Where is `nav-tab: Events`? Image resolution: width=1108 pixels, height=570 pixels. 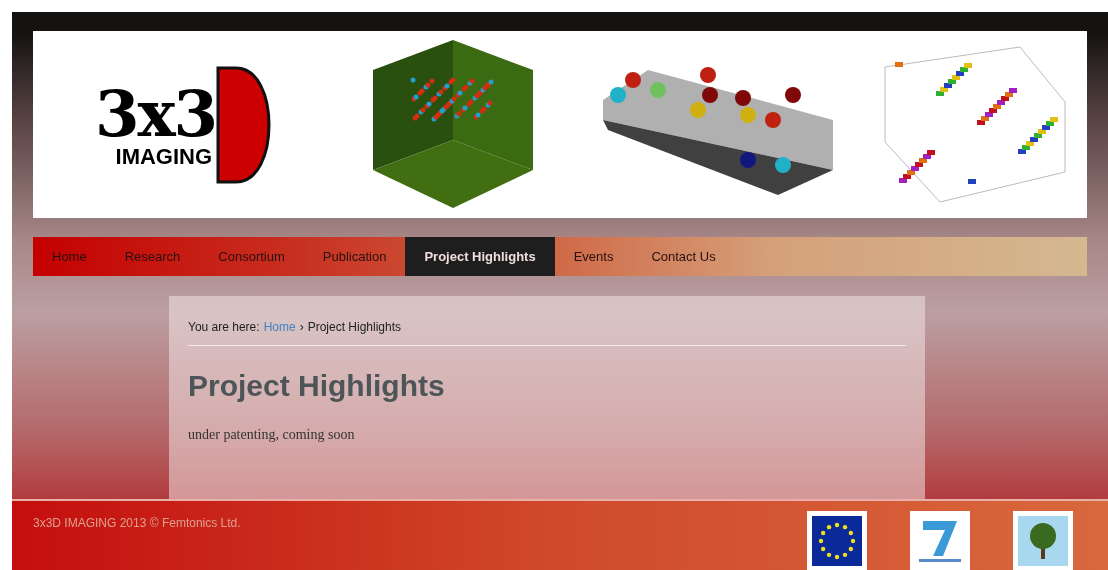
nav-tab: Events is located at coordinates (593, 256).